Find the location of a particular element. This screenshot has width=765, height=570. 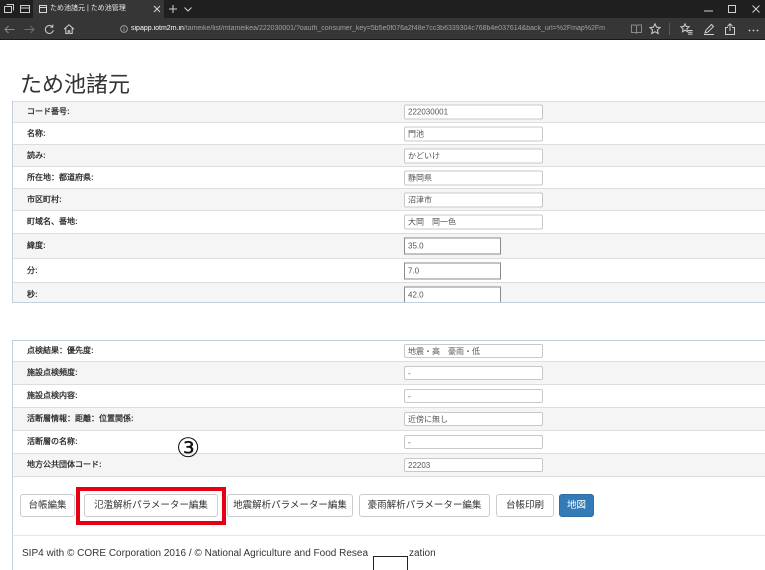

field-row-name: 名称: is located at coordinates (389, 133).